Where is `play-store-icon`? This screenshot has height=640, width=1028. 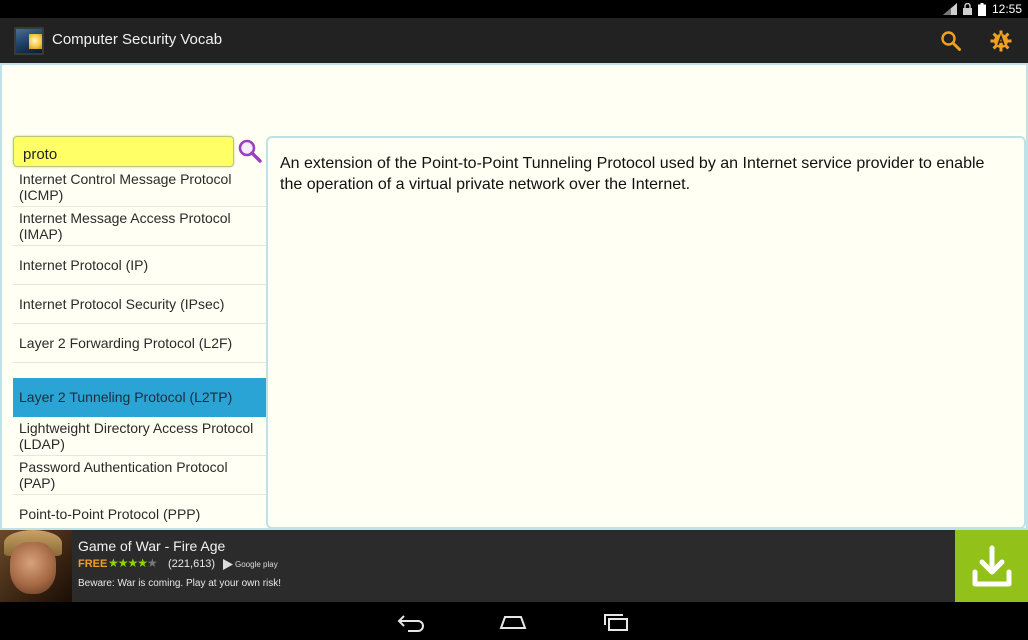
play-store-icon is located at coordinates (228, 564).